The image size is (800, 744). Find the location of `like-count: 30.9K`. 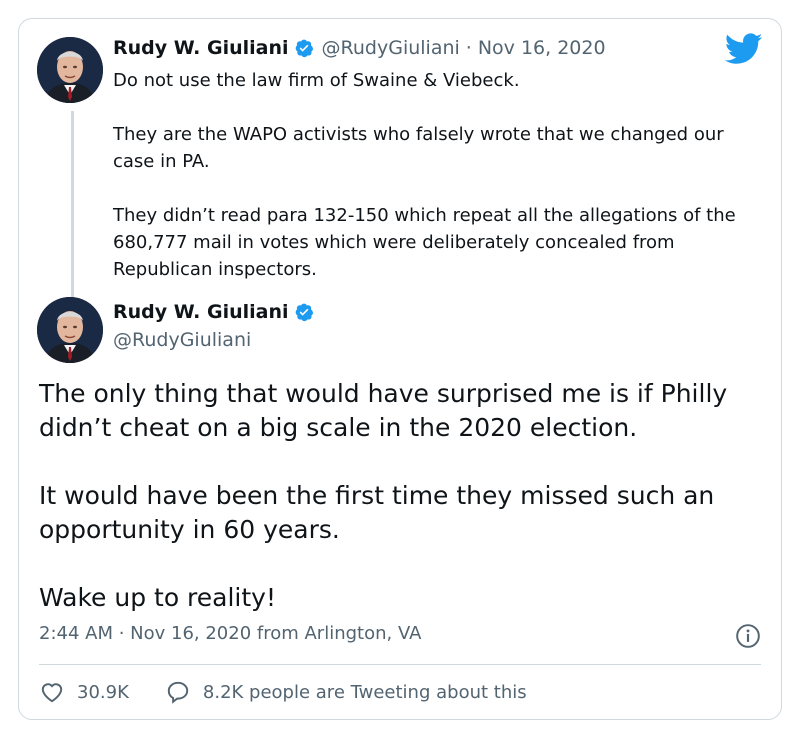

like-count: 30.9K is located at coordinates (103, 692).